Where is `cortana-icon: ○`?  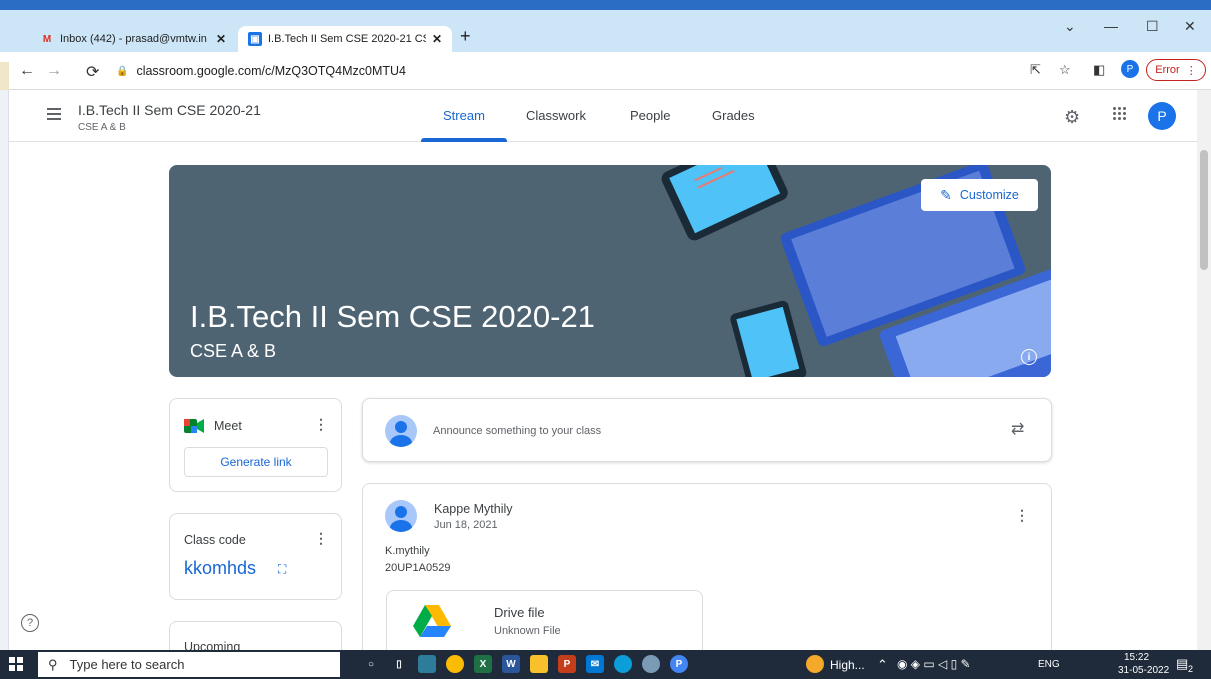 cortana-icon: ○ is located at coordinates (371, 664).